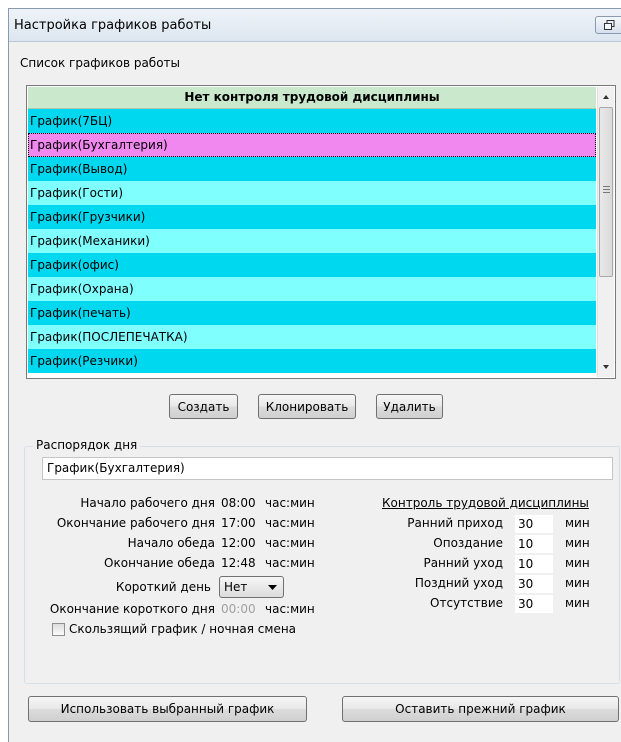  I want to click on list-item: График(7БЦ), so click(312, 121).